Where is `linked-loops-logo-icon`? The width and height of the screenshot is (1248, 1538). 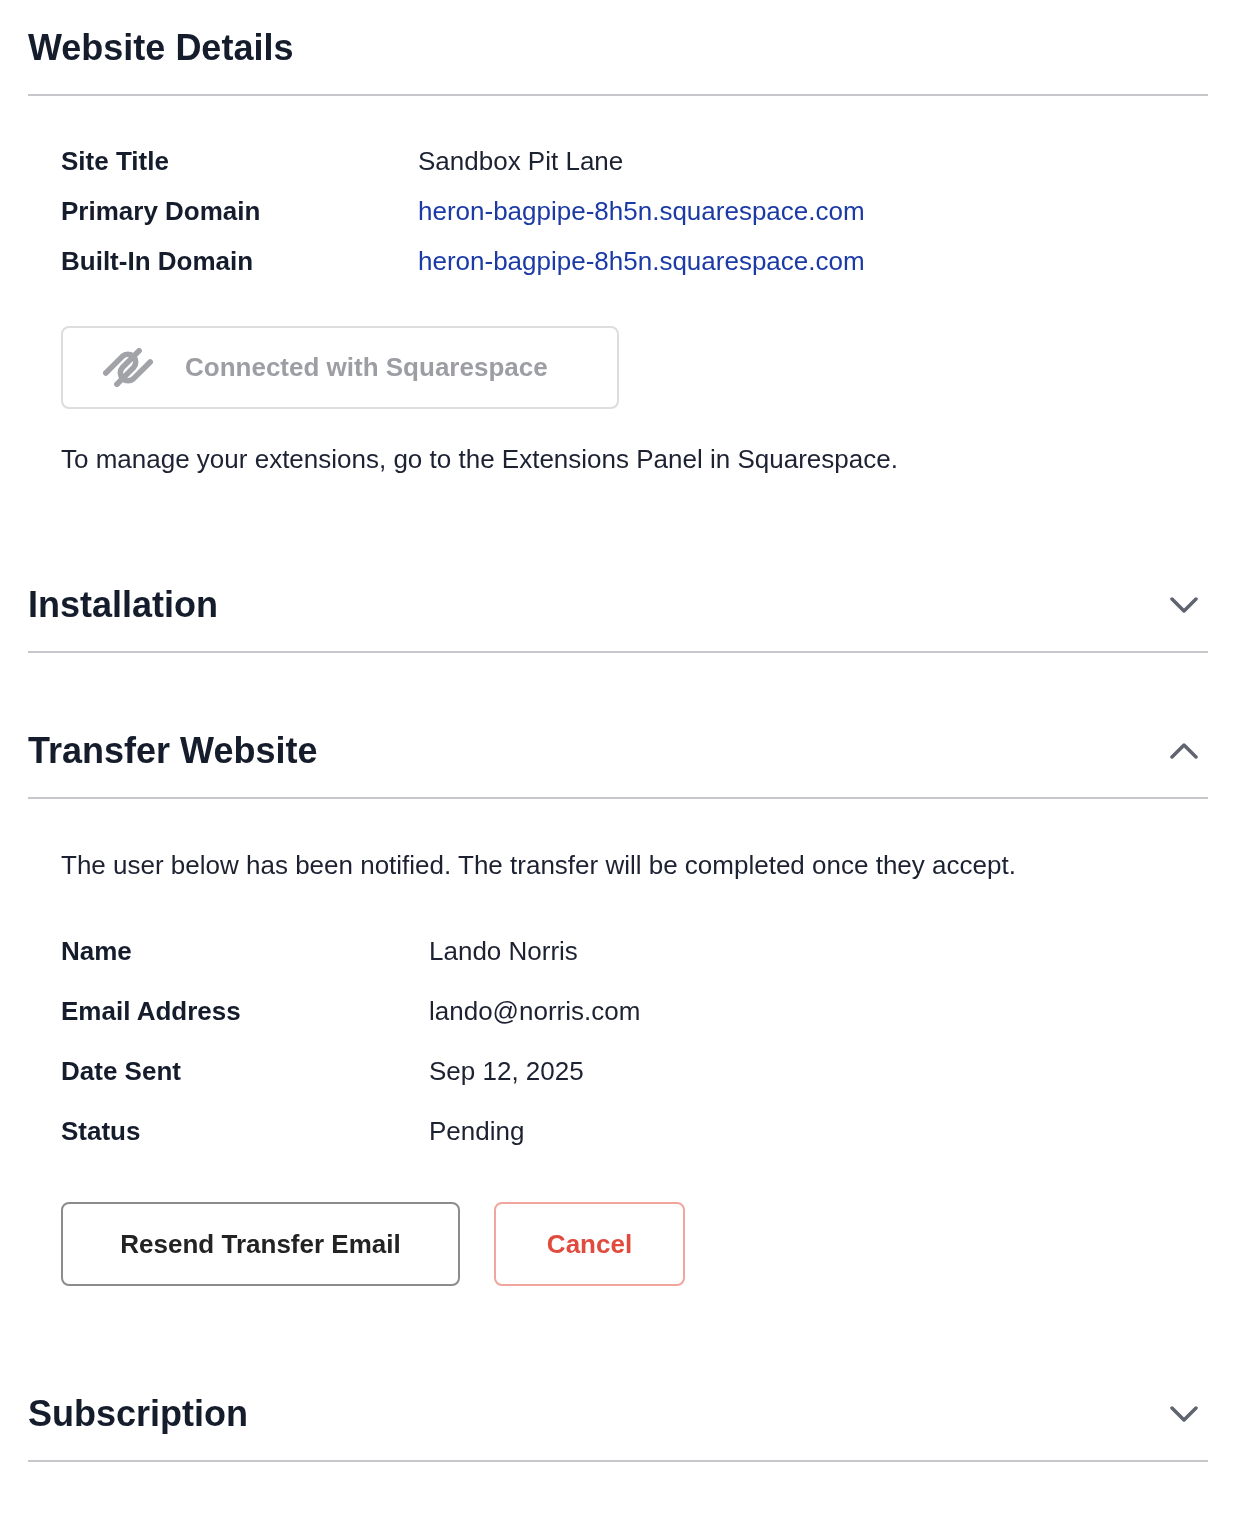
linked-loops-logo-icon is located at coordinates (128, 367).